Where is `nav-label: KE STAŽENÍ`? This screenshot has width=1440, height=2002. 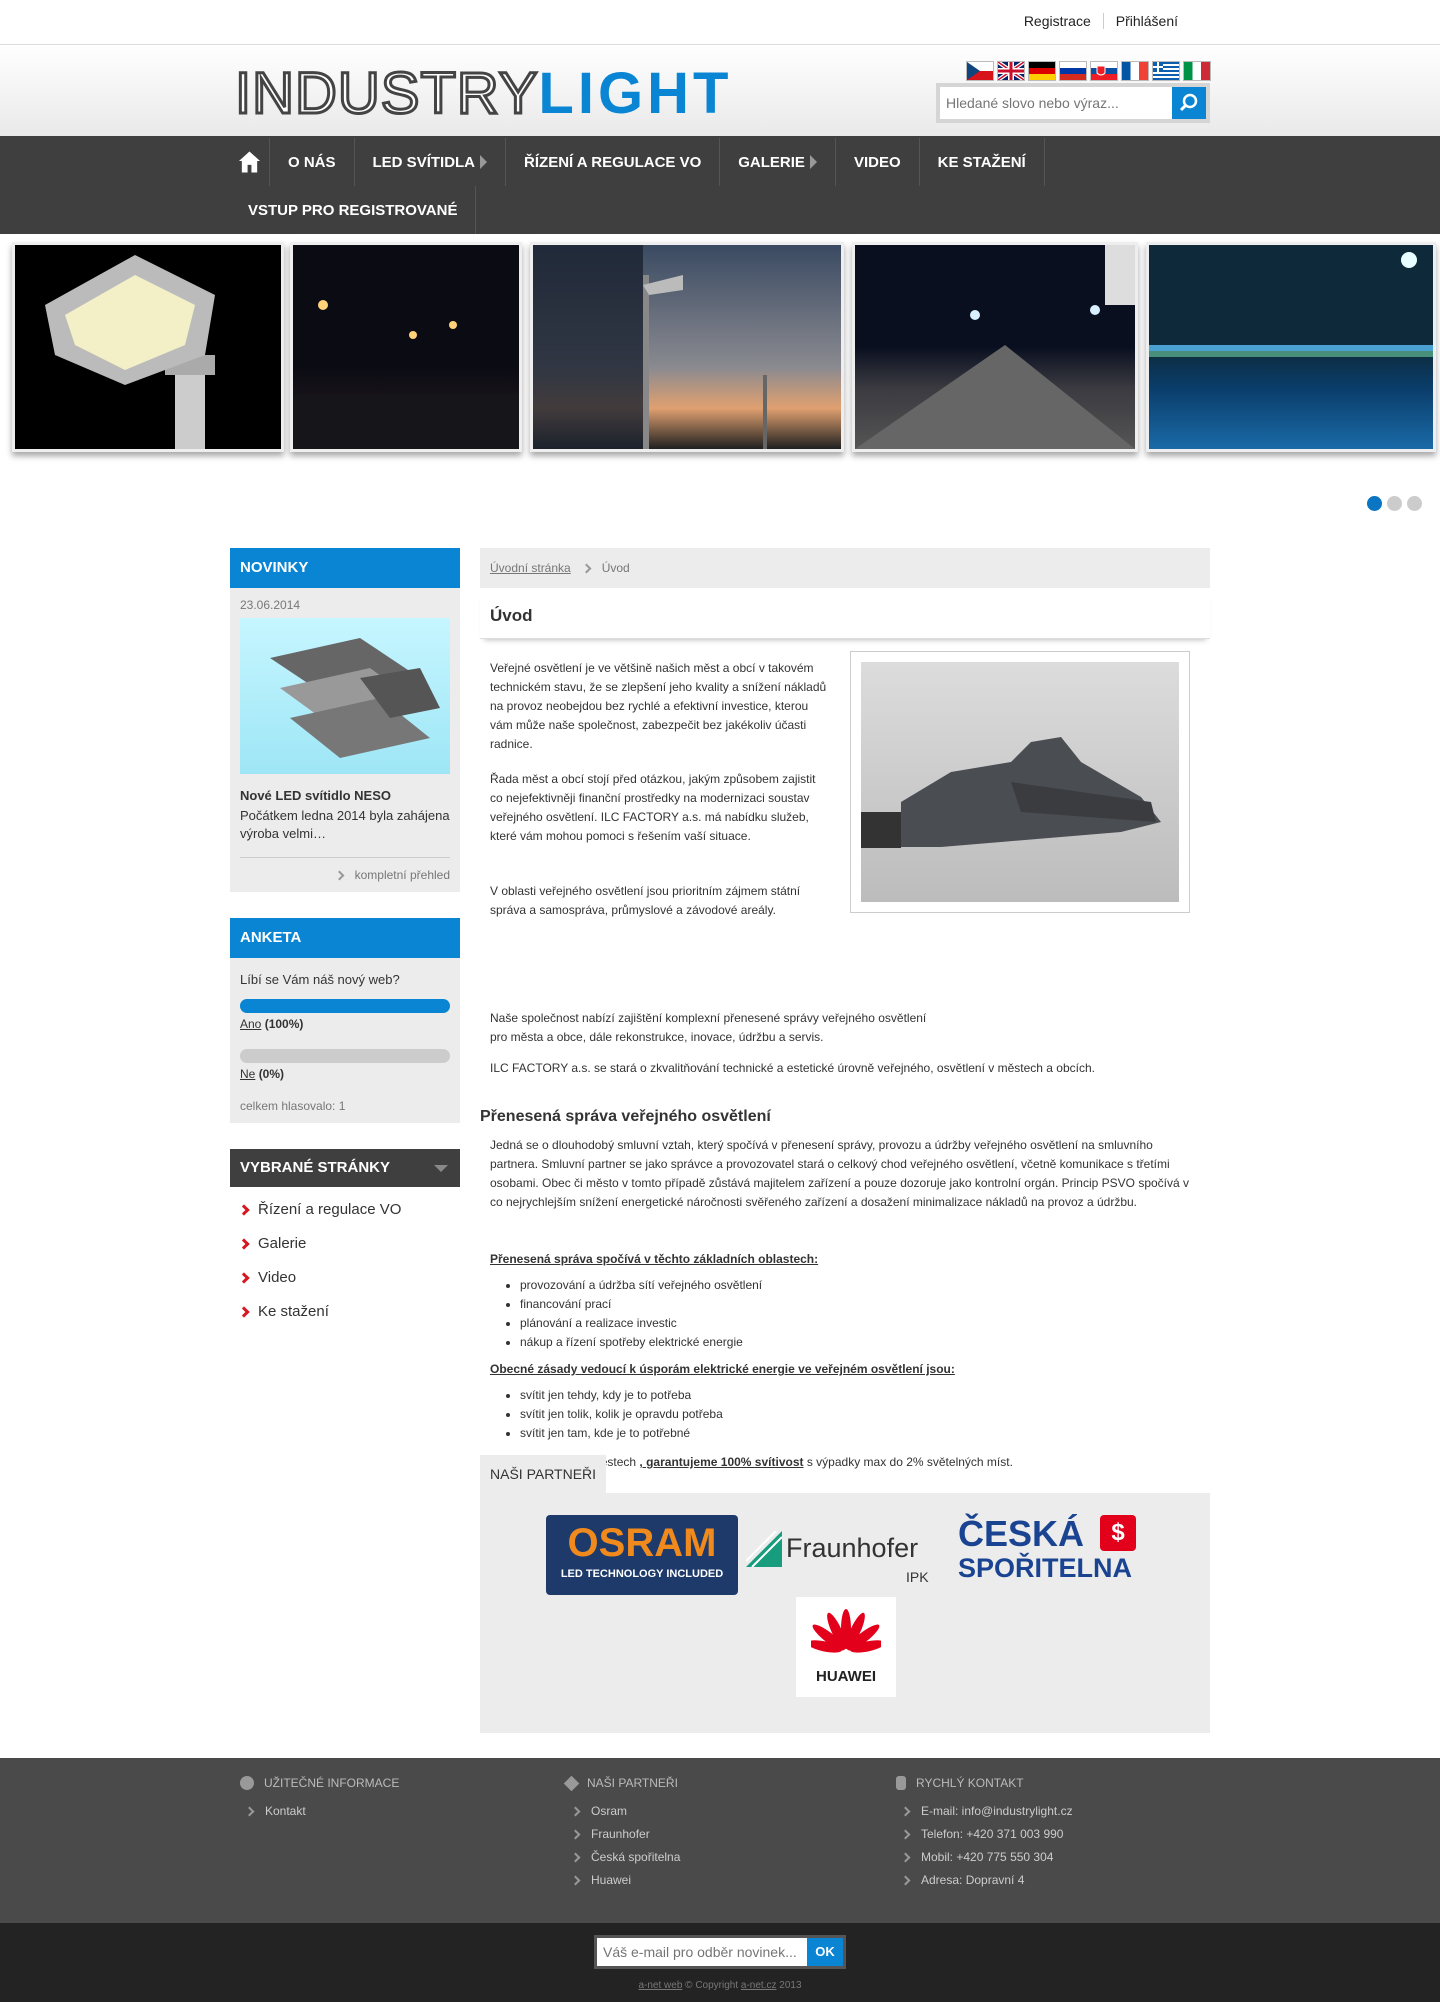 nav-label: KE STAŽENÍ is located at coordinates (981, 162).